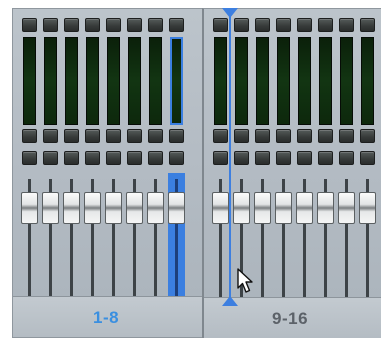  I want to click on bank-label-bar: 1-8, so click(107, 316).